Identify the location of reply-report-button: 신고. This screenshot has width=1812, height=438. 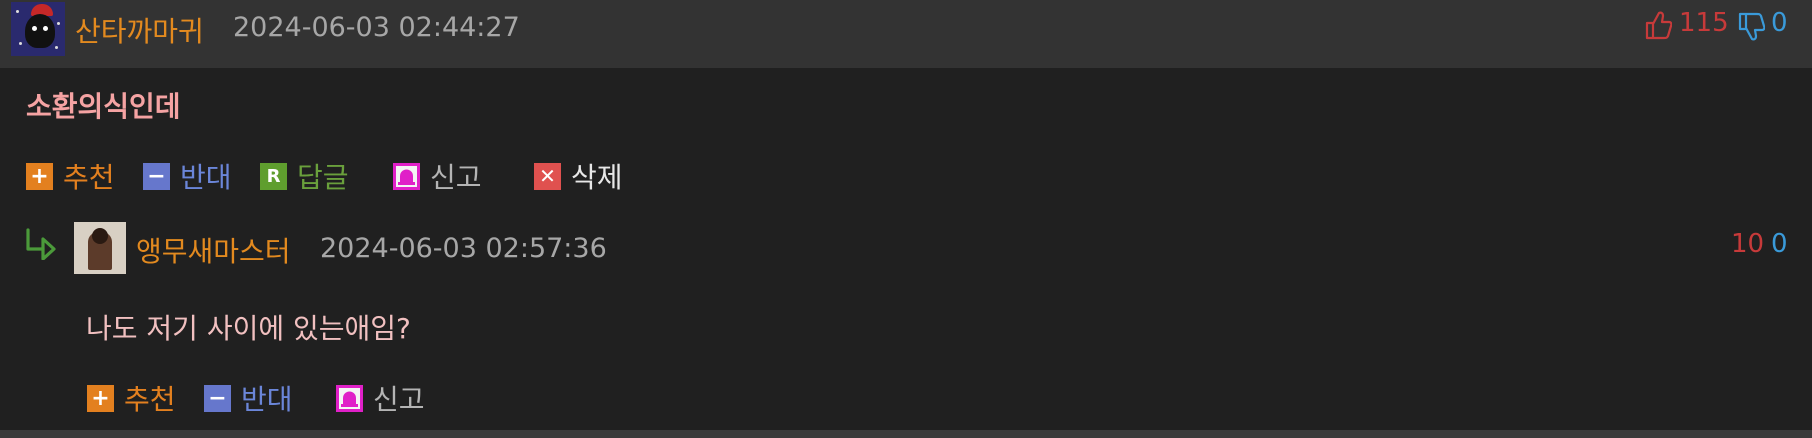
(380, 398).